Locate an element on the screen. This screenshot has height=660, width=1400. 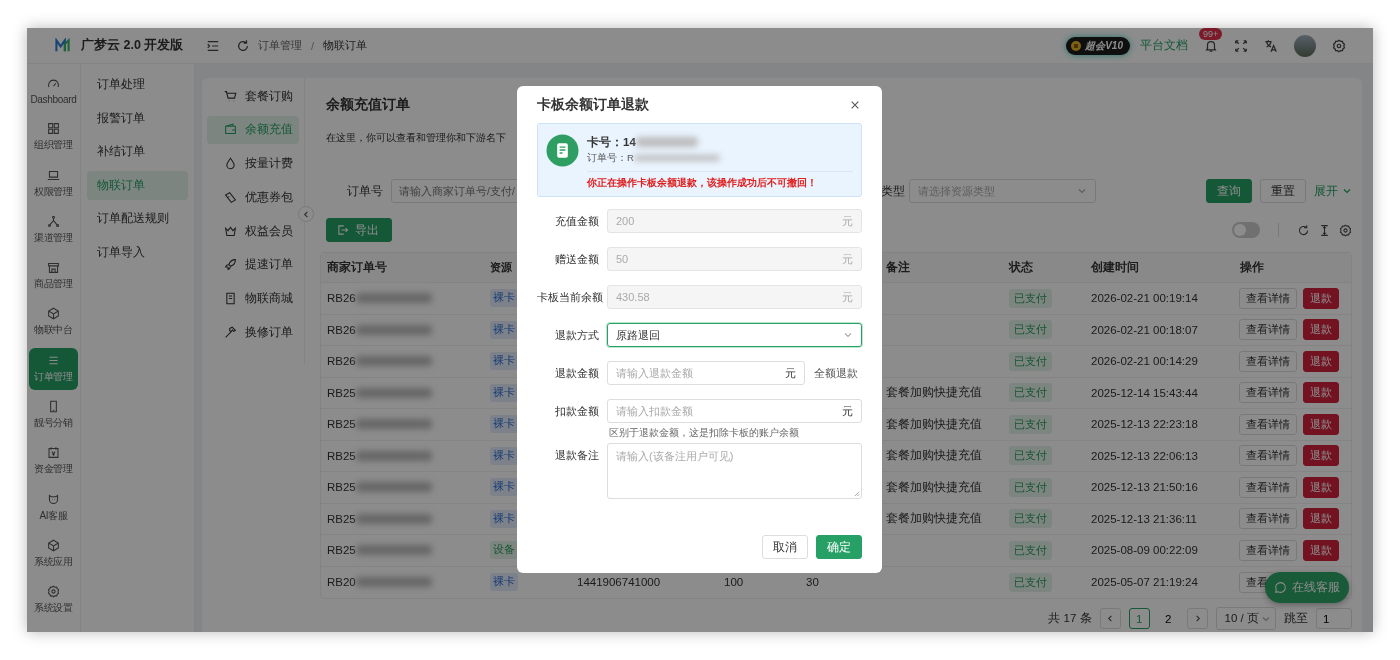
collapse-button is located at coordinates (306, 214).